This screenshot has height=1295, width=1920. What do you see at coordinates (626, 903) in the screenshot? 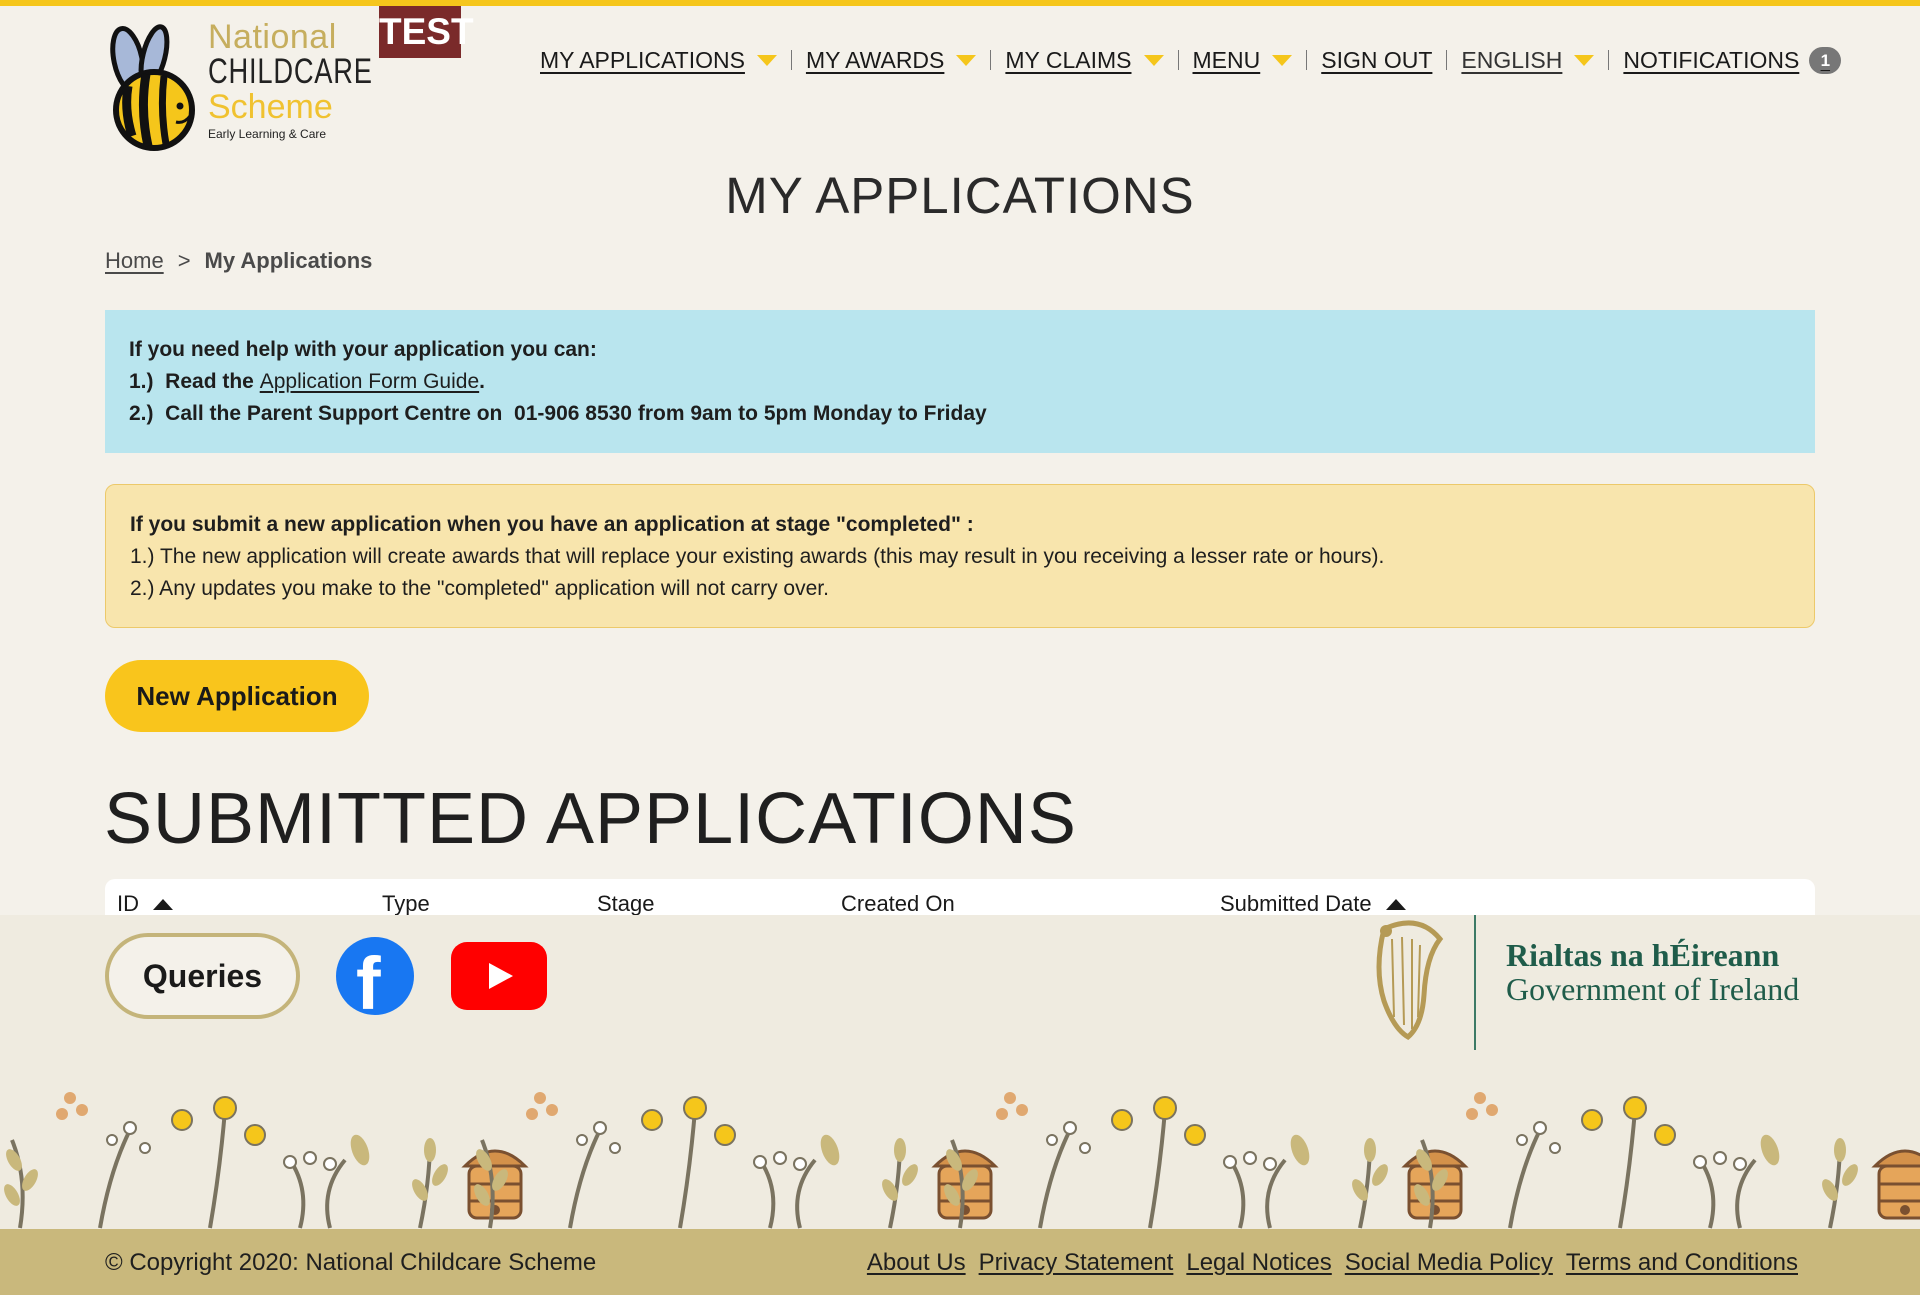
I see `column-header-stage: Stage` at bounding box center [626, 903].